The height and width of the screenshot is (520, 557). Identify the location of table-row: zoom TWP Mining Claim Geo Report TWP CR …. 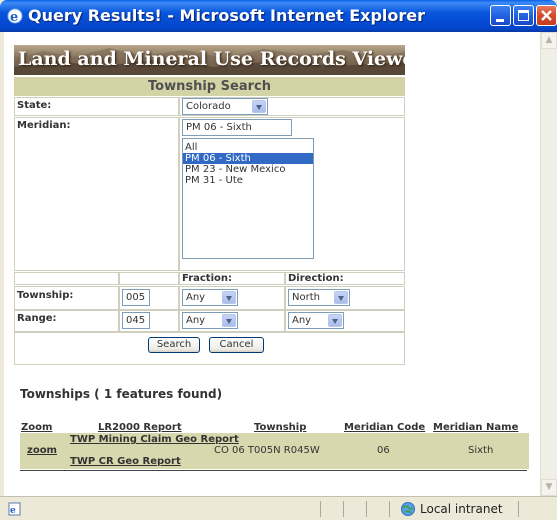
(274, 451).